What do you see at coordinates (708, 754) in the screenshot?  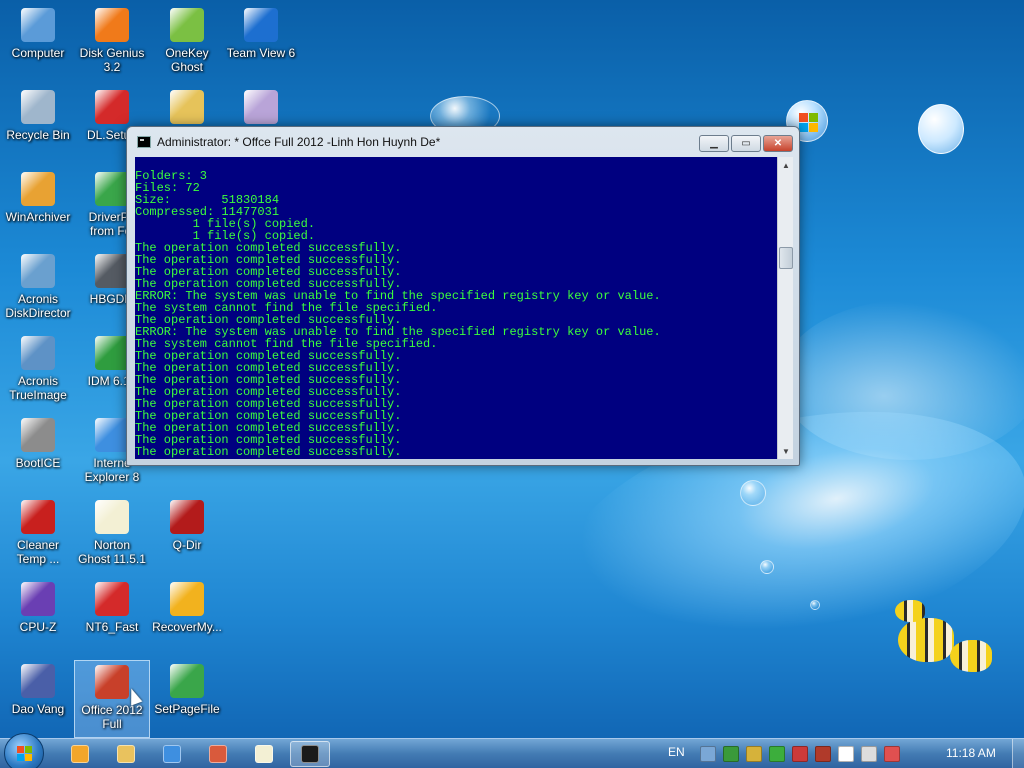 I see `usb-icon` at bounding box center [708, 754].